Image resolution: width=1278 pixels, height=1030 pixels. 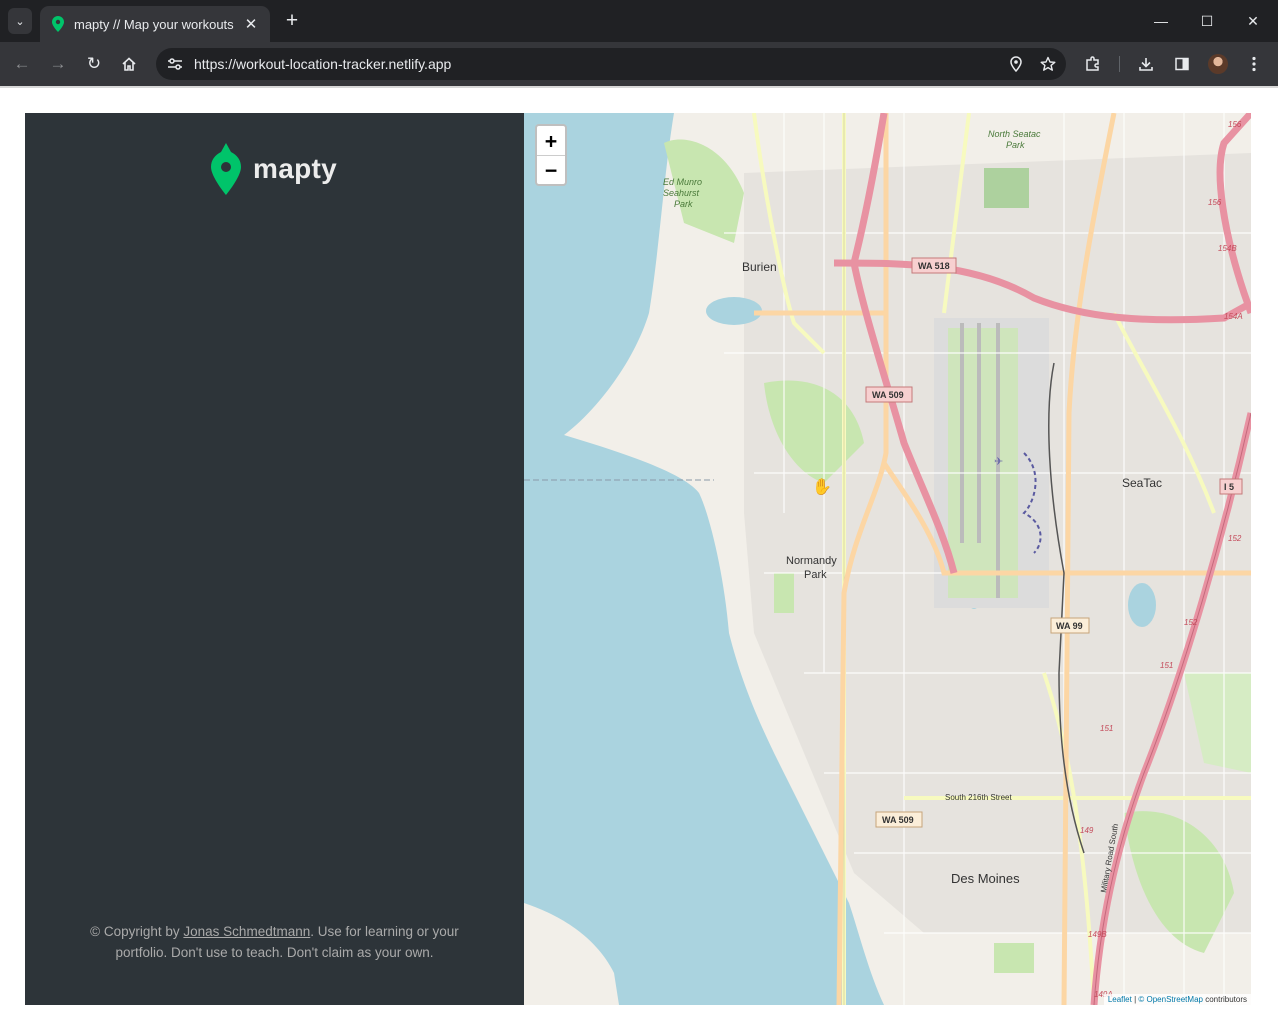 What do you see at coordinates (1229, 487) in the screenshot?
I see `shield-i5: I 5` at bounding box center [1229, 487].